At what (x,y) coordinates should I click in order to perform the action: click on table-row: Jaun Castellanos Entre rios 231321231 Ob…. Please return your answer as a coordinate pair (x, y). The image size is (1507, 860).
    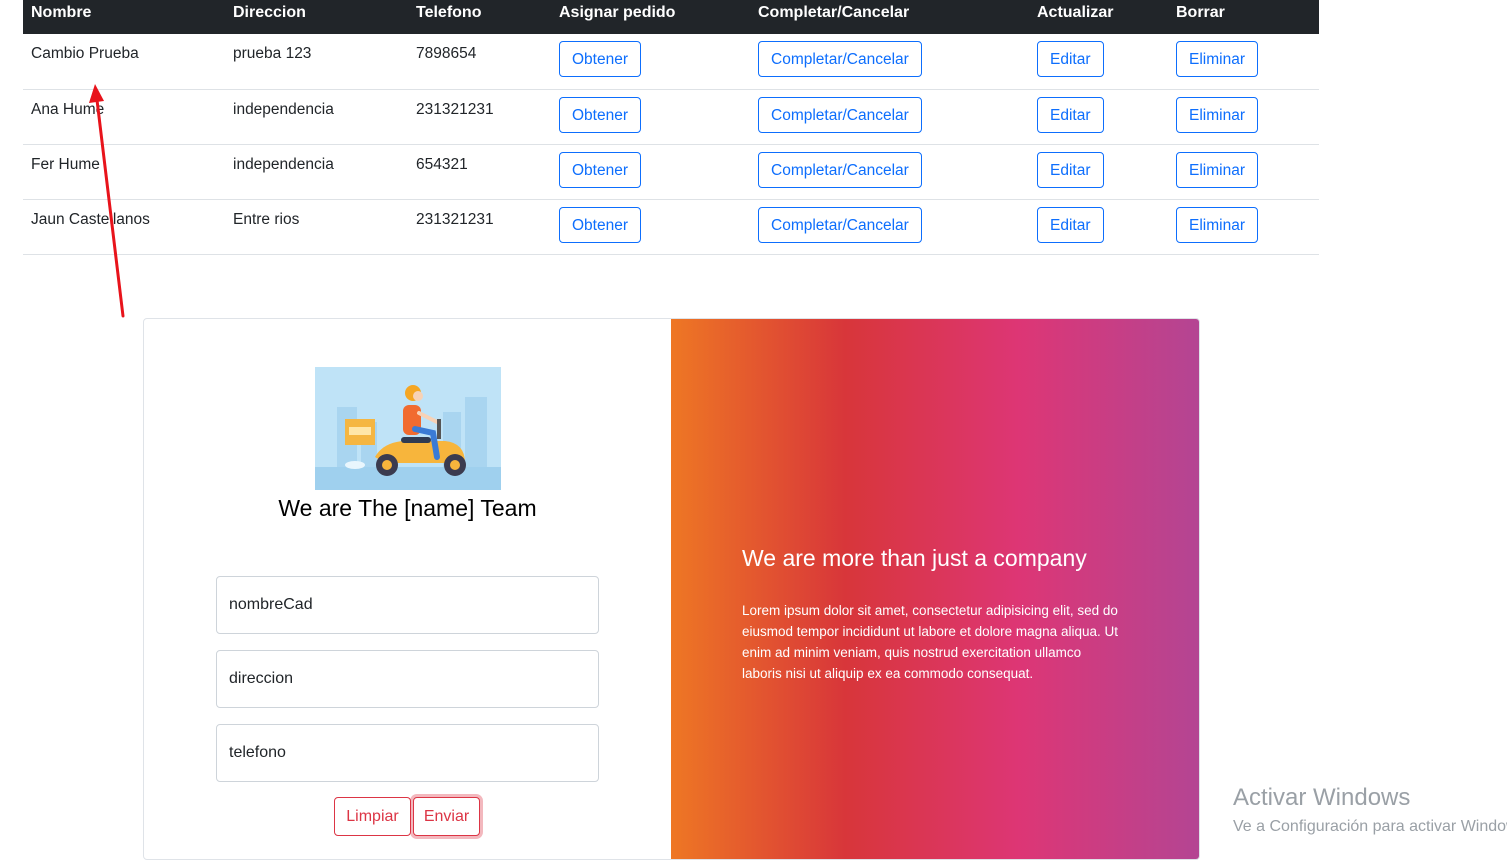
    Looking at the image, I should click on (671, 226).